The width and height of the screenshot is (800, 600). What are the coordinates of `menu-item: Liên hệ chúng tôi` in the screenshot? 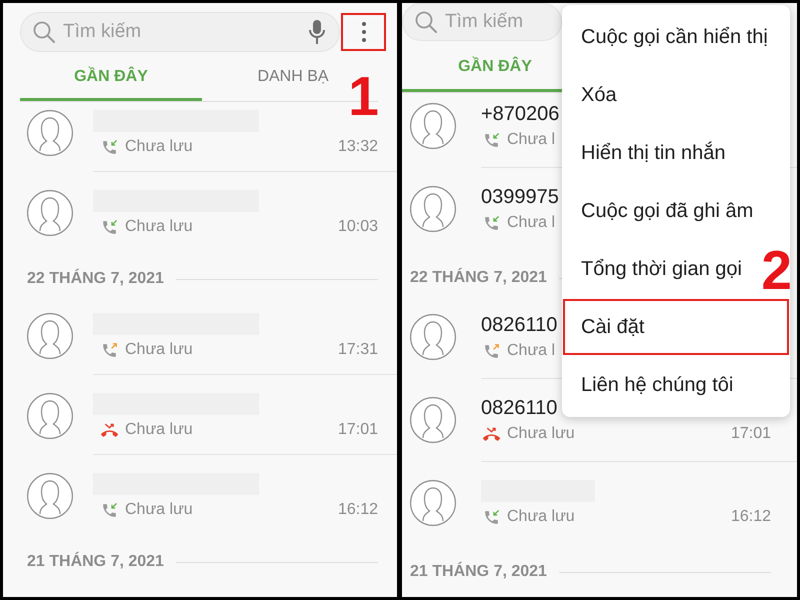 It's located at (676, 385).